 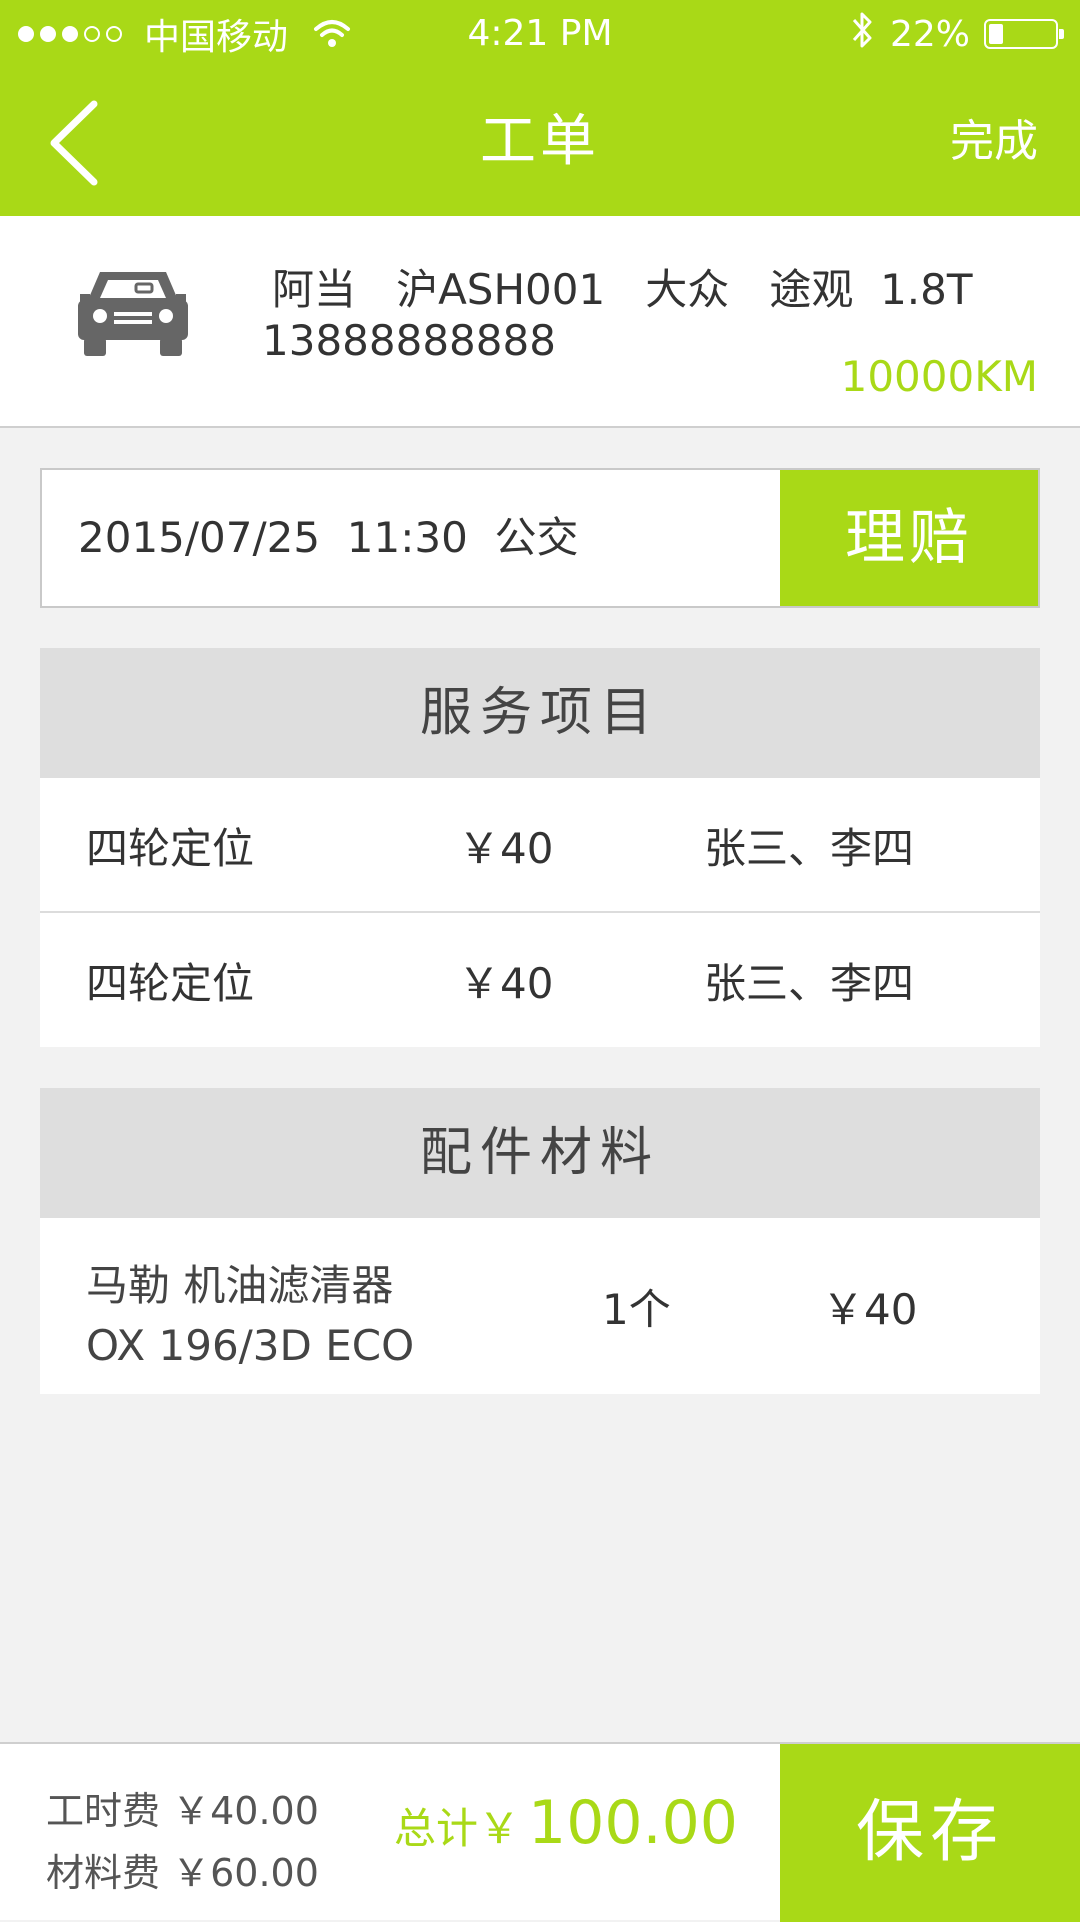 I want to click on material-fee-value: ￥60.00, so click(x=245, y=1873).